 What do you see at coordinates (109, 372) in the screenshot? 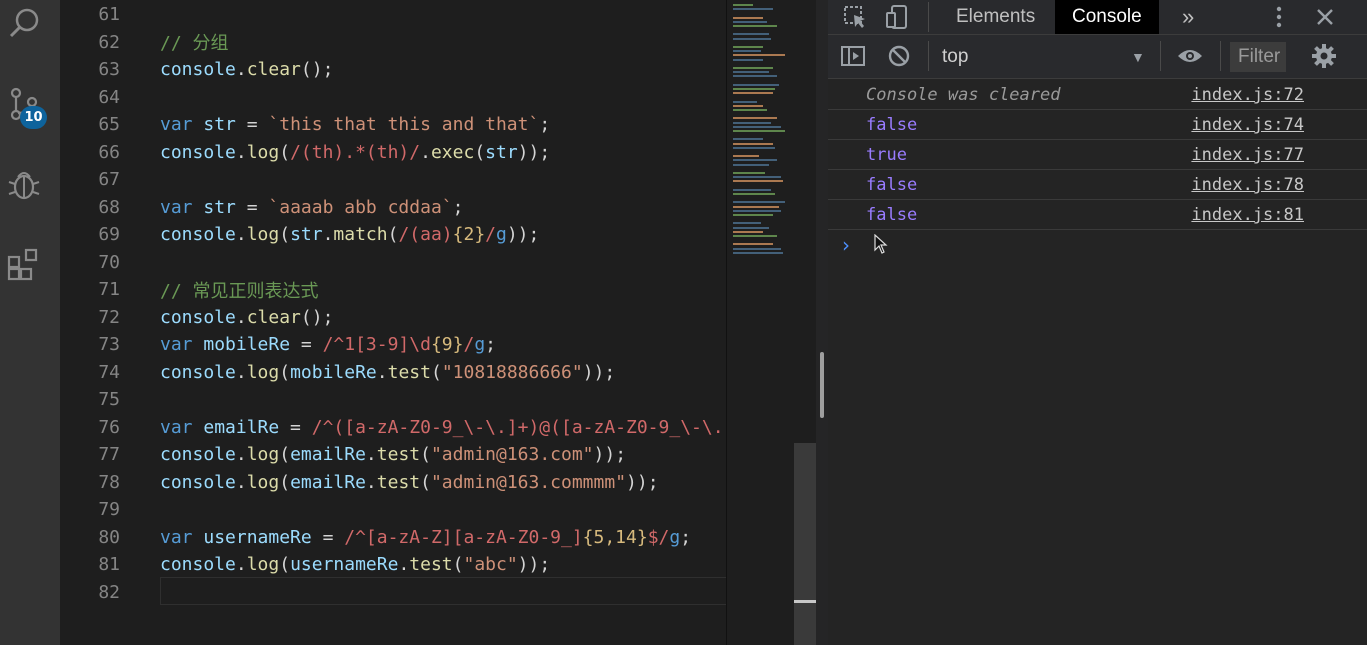
I see `line-number: 74` at bounding box center [109, 372].